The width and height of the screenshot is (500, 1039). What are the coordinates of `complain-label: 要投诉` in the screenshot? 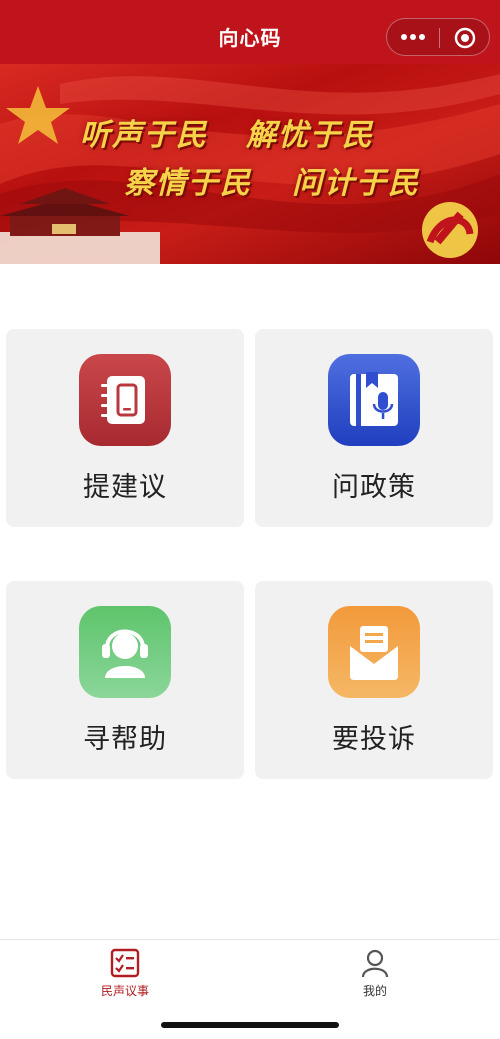 It's located at (374, 739).